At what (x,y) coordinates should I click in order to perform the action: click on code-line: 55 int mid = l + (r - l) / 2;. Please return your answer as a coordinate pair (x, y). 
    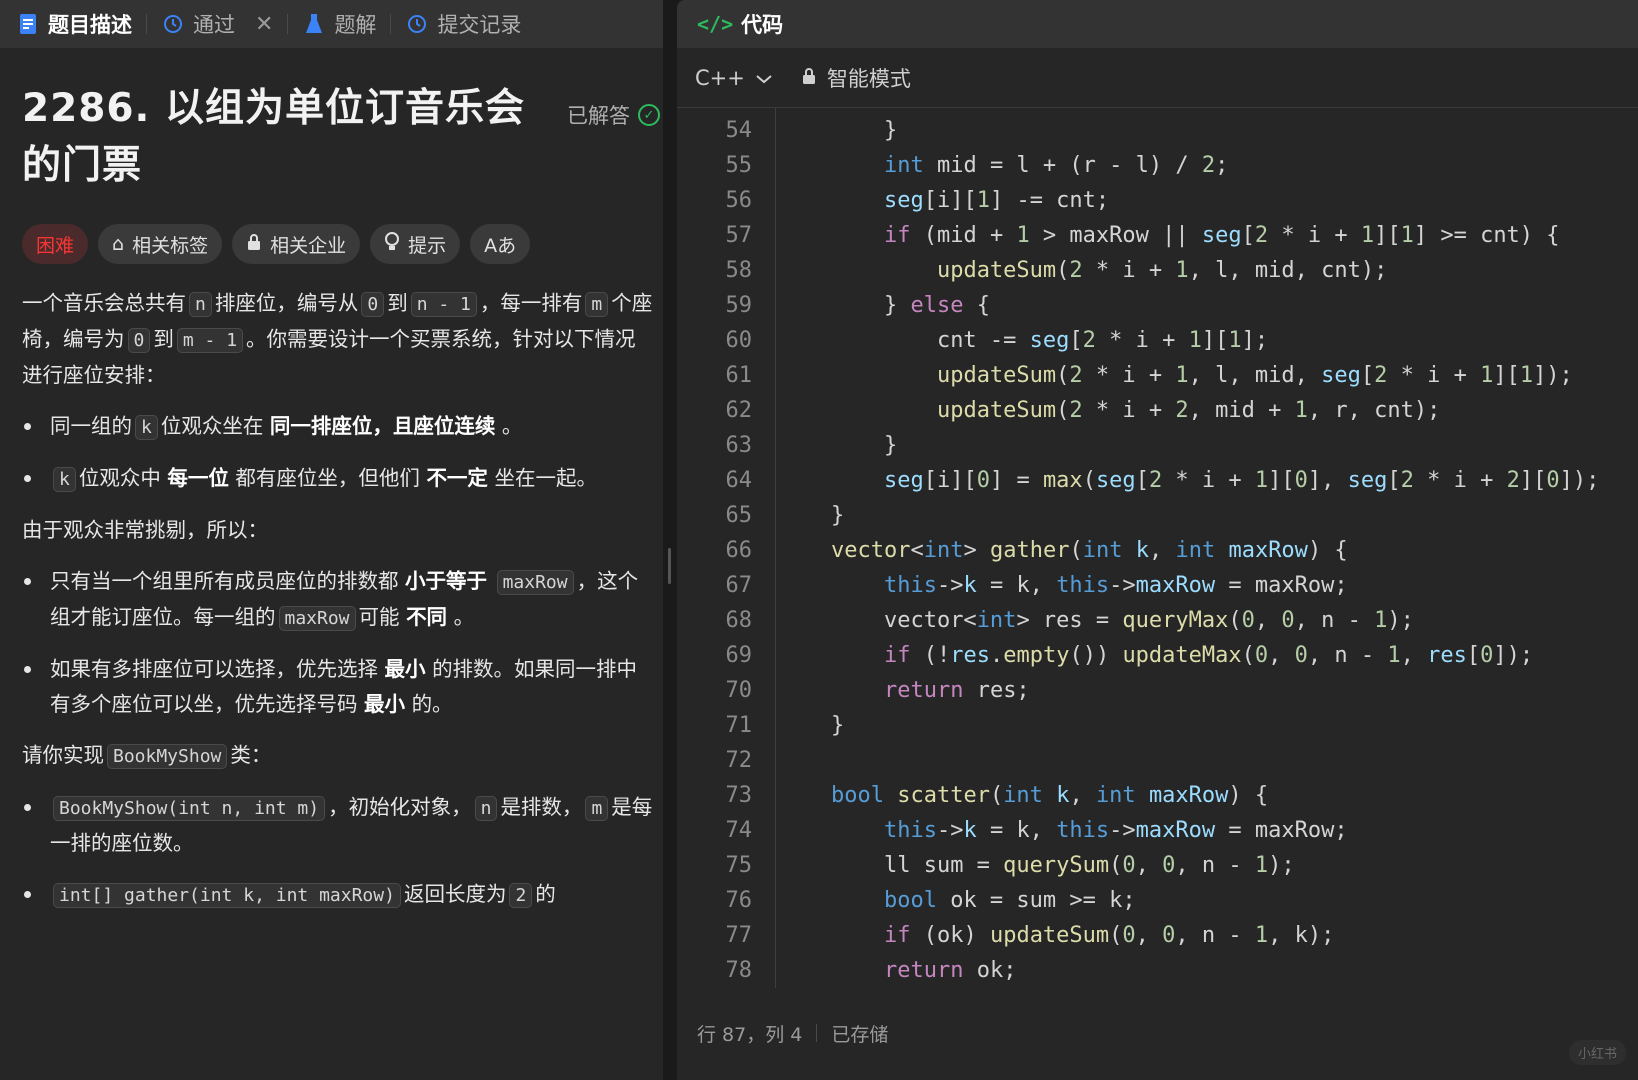
    Looking at the image, I should click on (1157, 165).